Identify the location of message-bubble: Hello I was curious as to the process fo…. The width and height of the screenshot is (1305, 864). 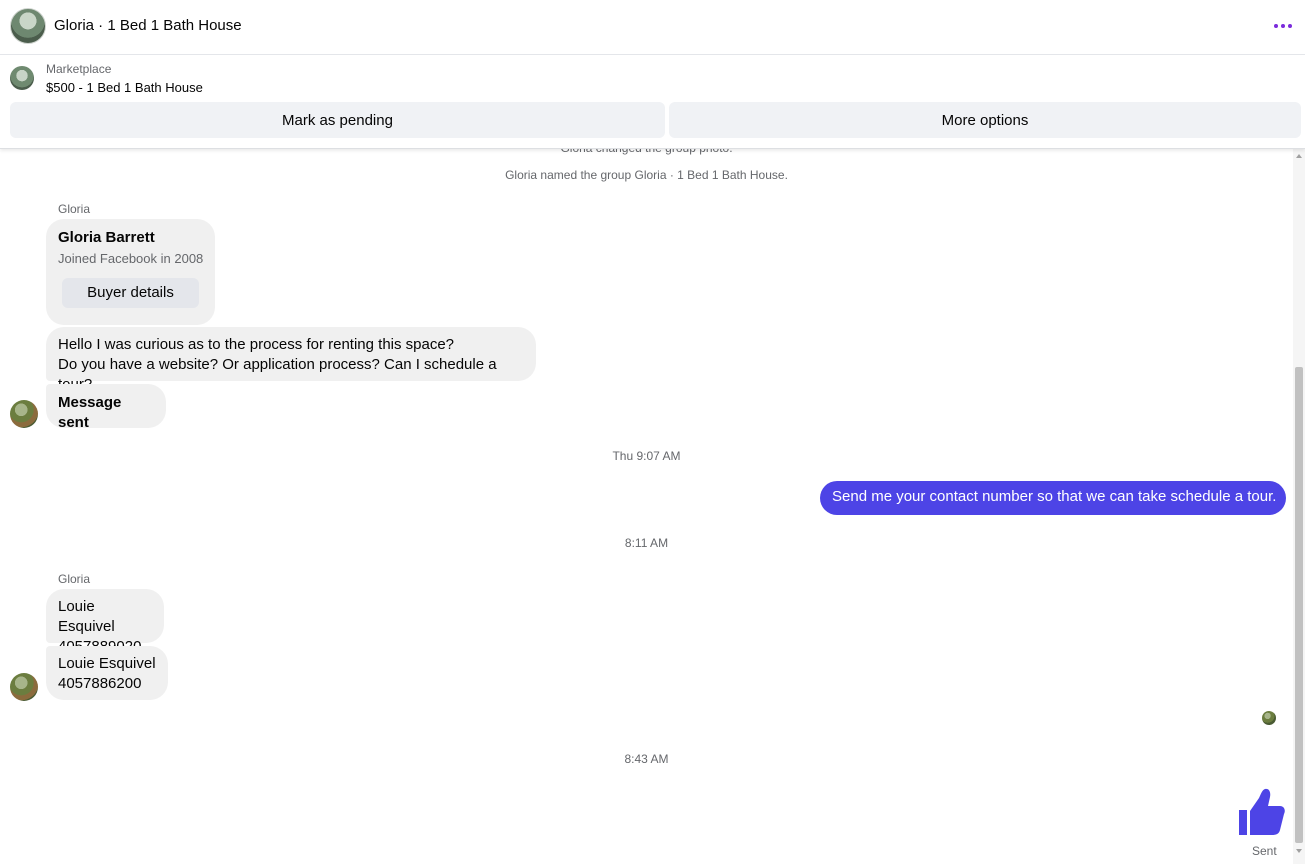
(291, 360).